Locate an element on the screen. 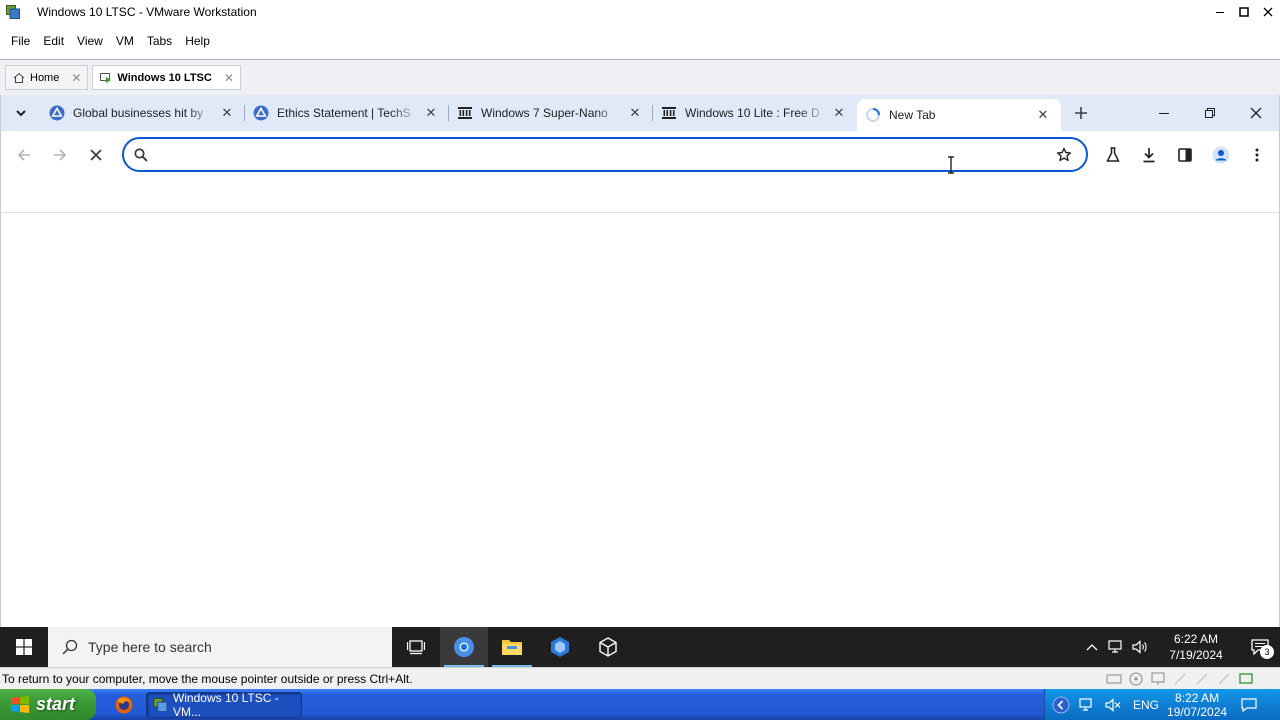 The height and width of the screenshot is (720, 1280). xp-start-label: start is located at coordinates (56, 704).